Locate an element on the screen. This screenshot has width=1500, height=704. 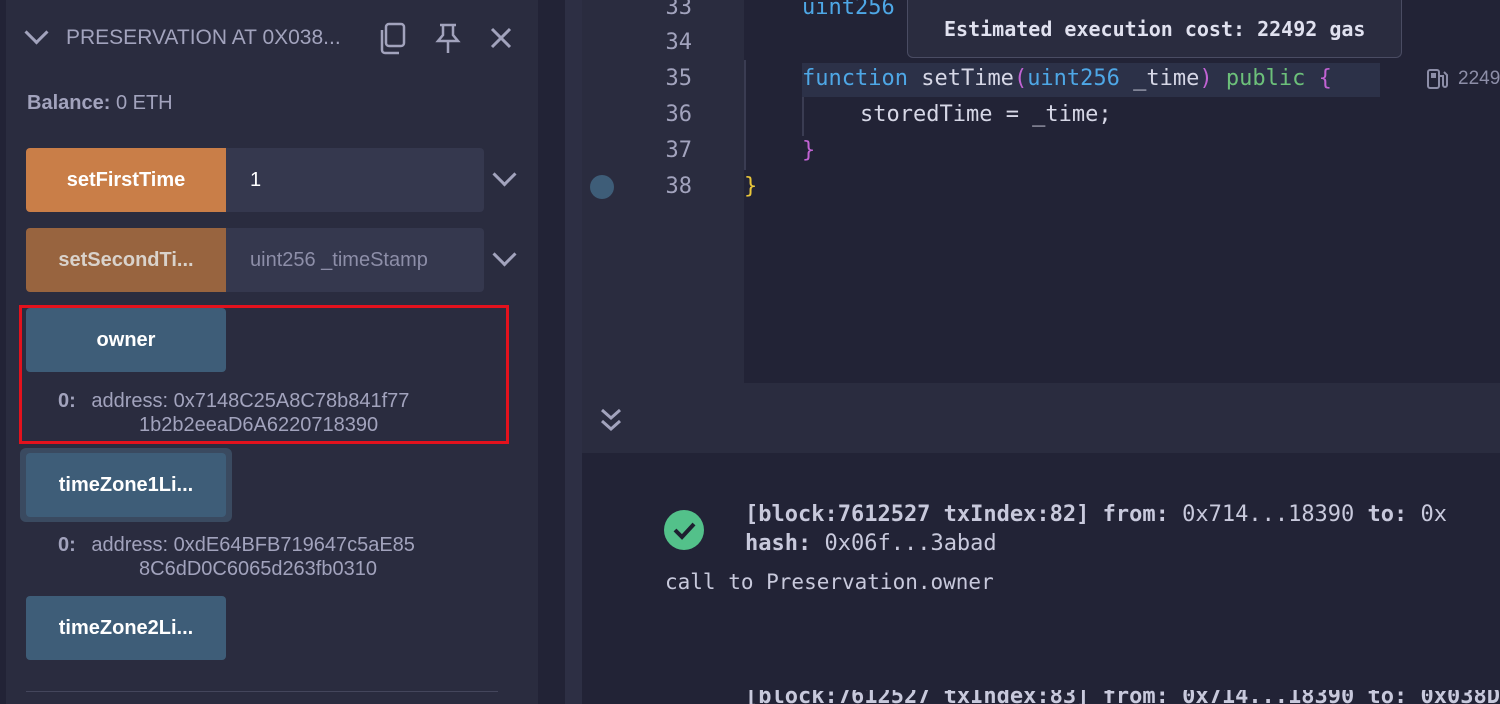
tx-hash-value: 0x06f...3abad is located at coordinates (910, 543).